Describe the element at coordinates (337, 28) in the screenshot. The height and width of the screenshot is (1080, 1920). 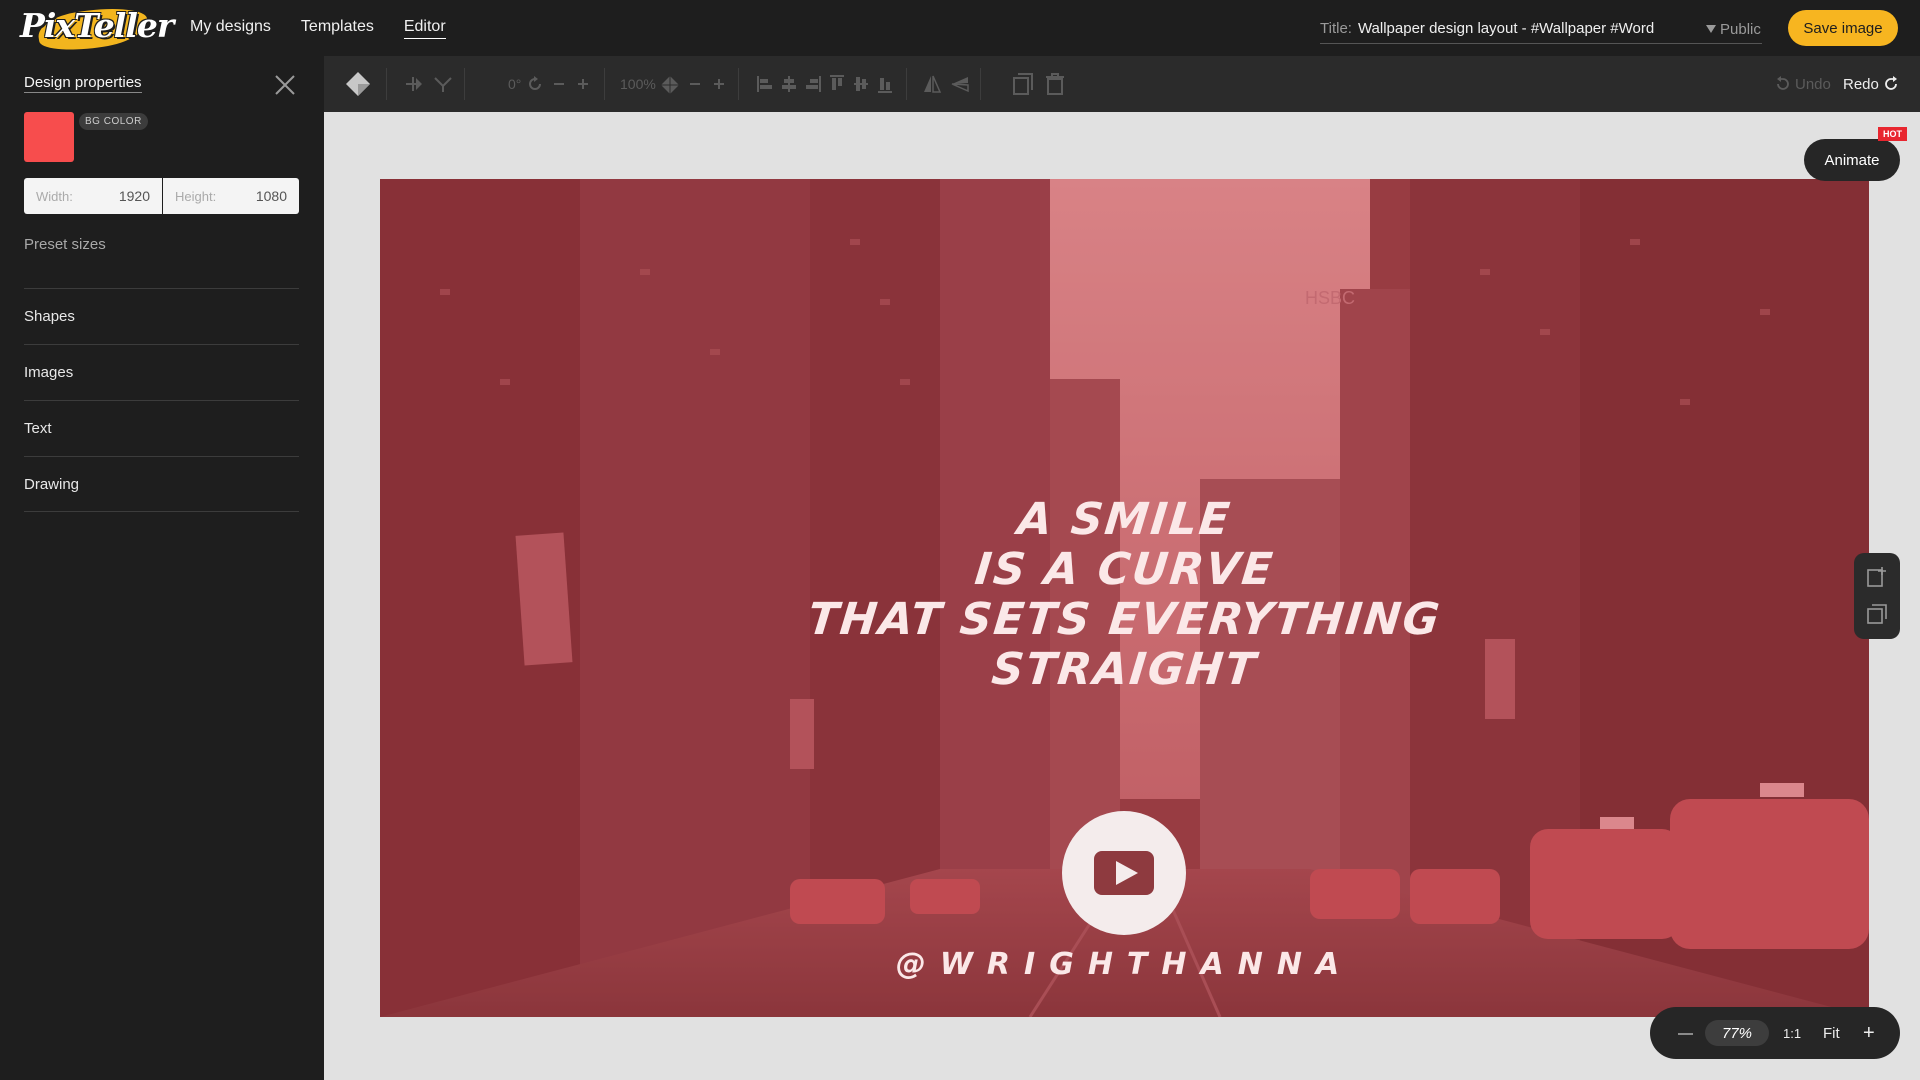
I see `nav-templates: Templates` at that location.